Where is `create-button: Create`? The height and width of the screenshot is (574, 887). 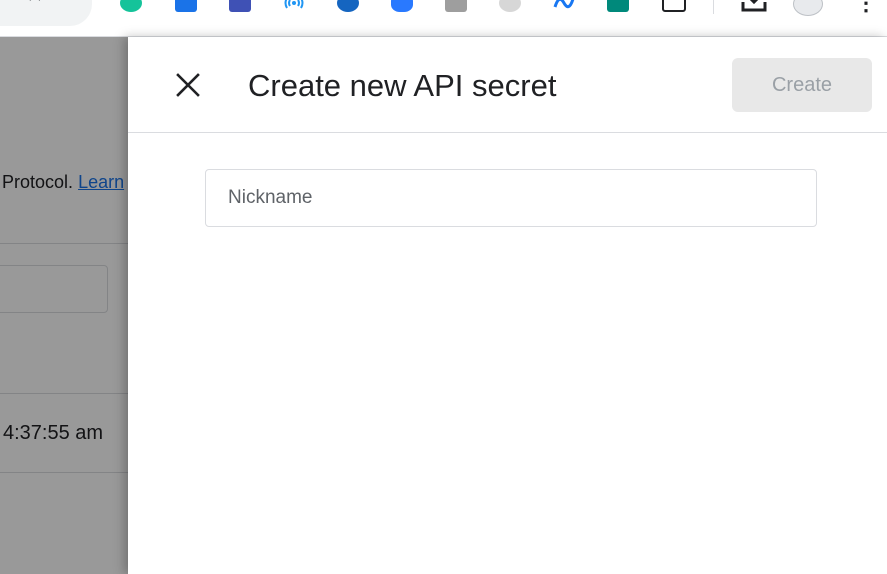
create-button: Create is located at coordinates (802, 85).